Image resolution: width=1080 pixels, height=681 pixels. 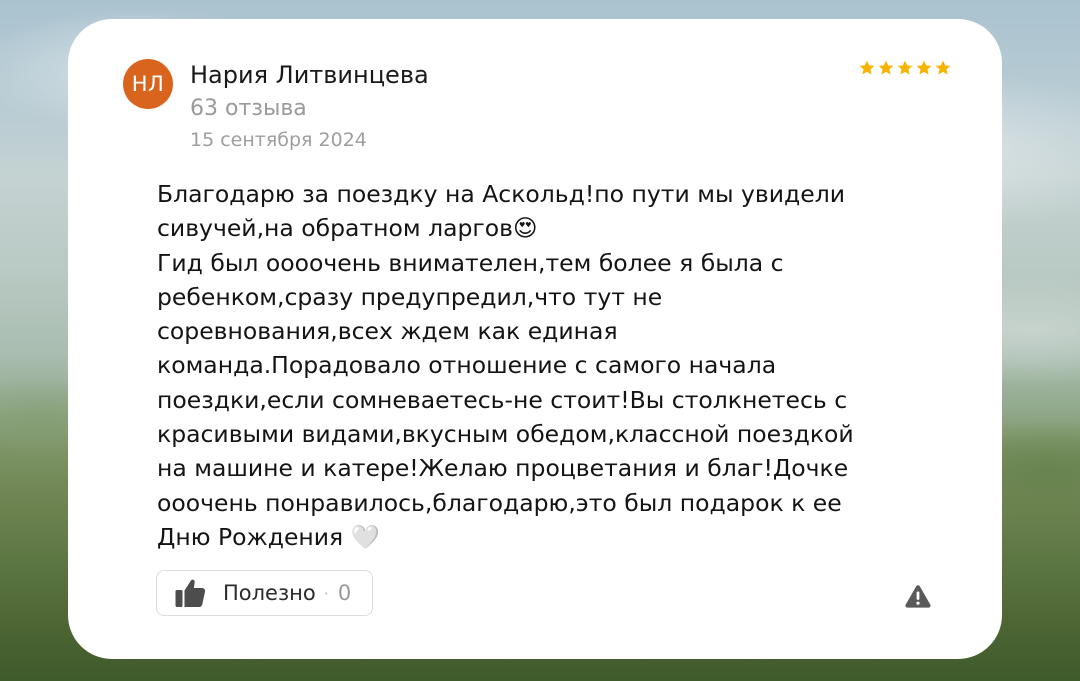 What do you see at coordinates (278, 140) in the screenshot?
I see `review-date: 15 сентября 2024` at bounding box center [278, 140].